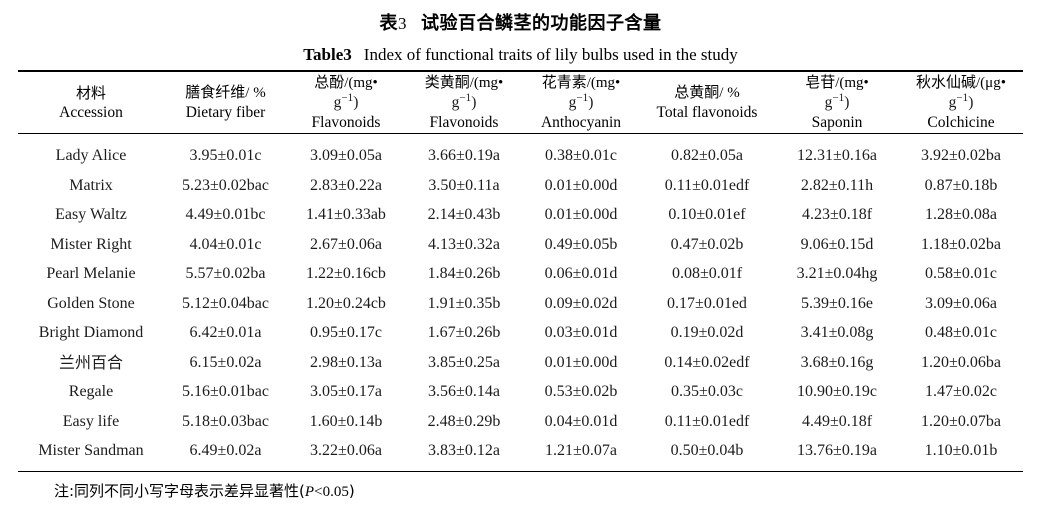 Image resolution: width=1041 pixels, height=514 pixels. I want to click on column-header-accession: 材料 Accession, so click(91, 103).